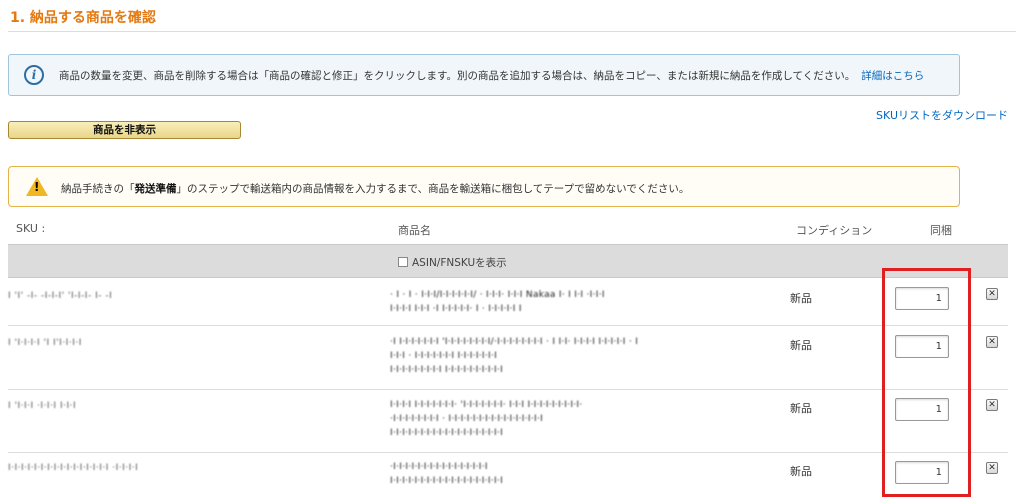 This screenshot has width=1024, height=502. Describe the element at coordinates (942, 115) in the screenshot. I see `sku-list-download-link: SKUリストをダウンロード` at that location.